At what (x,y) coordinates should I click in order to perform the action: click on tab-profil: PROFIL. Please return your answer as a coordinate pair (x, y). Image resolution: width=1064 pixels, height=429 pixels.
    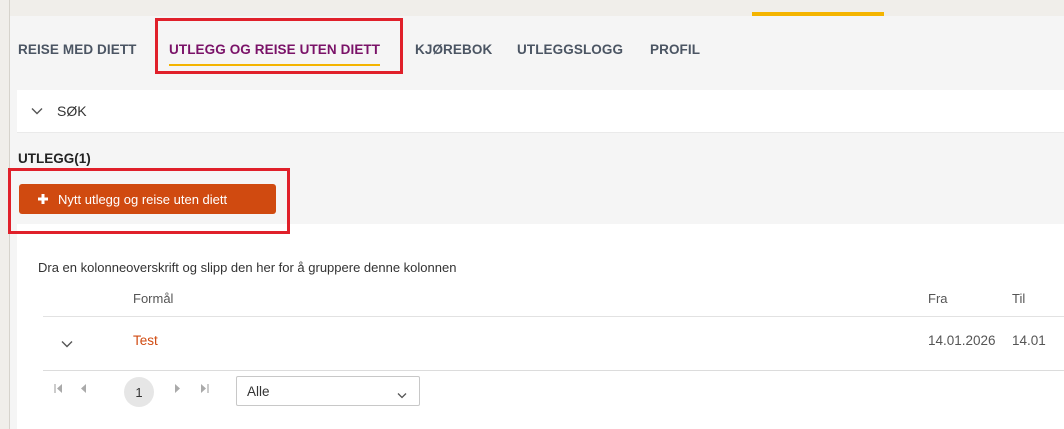
    Looking at the image, I should click on (675, 49).